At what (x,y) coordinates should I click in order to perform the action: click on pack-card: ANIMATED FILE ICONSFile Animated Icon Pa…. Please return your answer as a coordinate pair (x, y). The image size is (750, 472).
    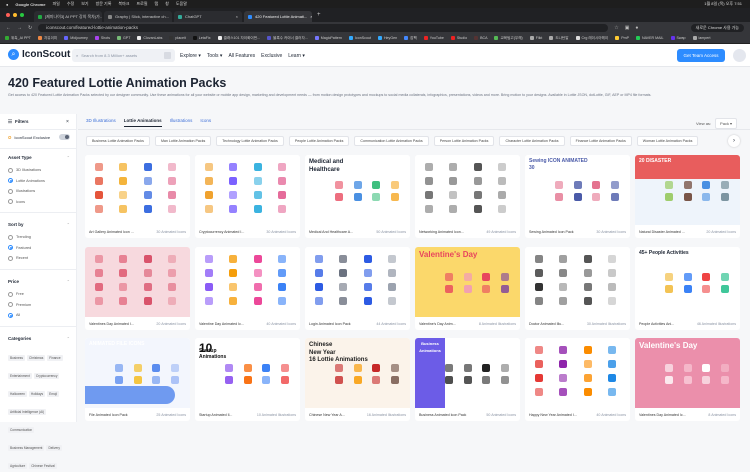
    Looking at the image, I should click on (137, 379).